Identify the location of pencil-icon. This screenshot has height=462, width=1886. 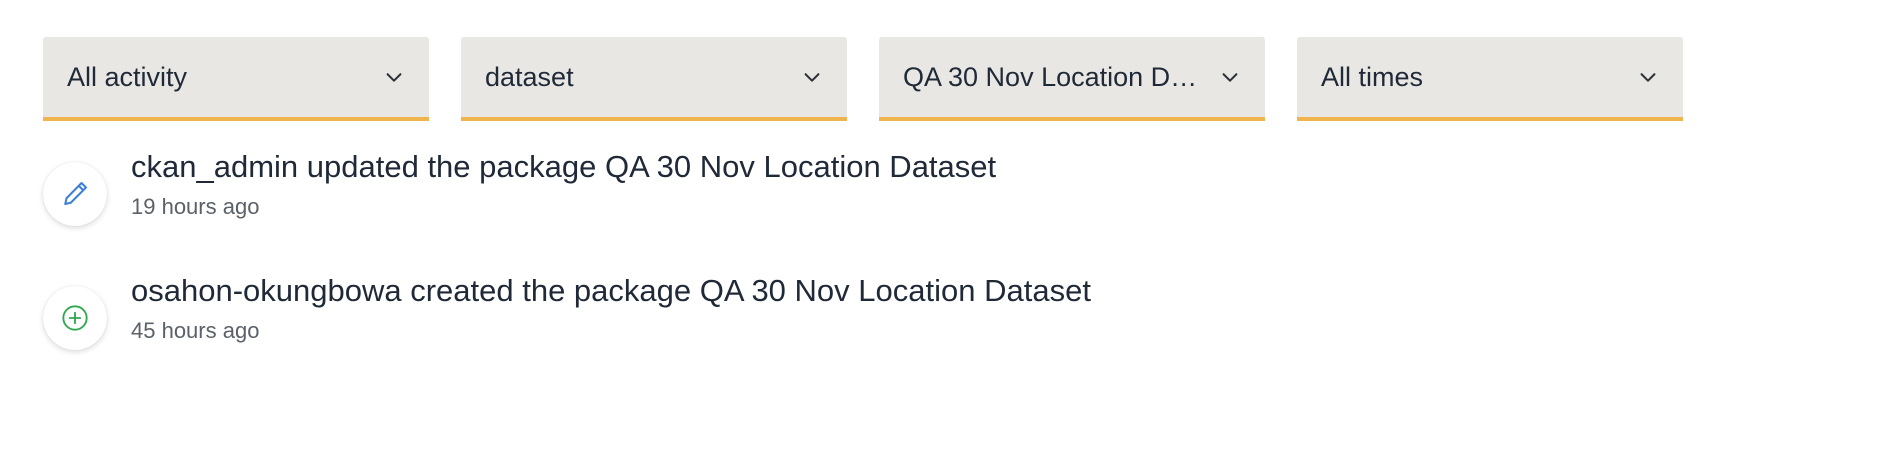
(75, 193).